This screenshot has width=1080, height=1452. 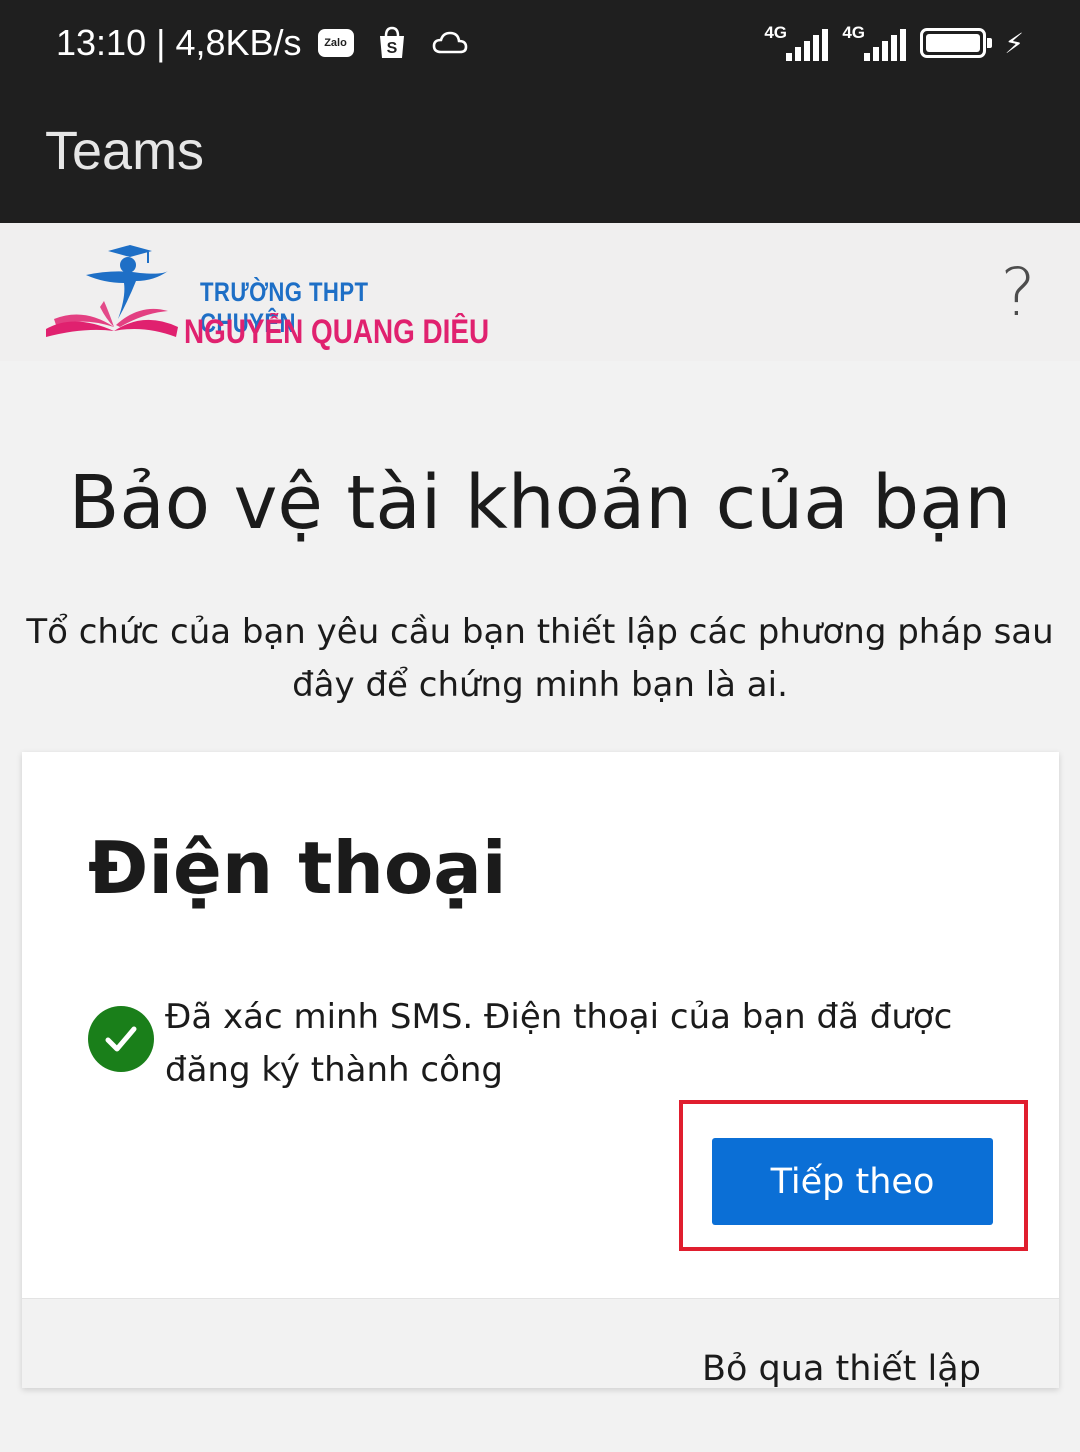 What do you see at coordinates (125, 151) in the screenshot?
I see `app-title: Teams` at bounding box center [125, 151].